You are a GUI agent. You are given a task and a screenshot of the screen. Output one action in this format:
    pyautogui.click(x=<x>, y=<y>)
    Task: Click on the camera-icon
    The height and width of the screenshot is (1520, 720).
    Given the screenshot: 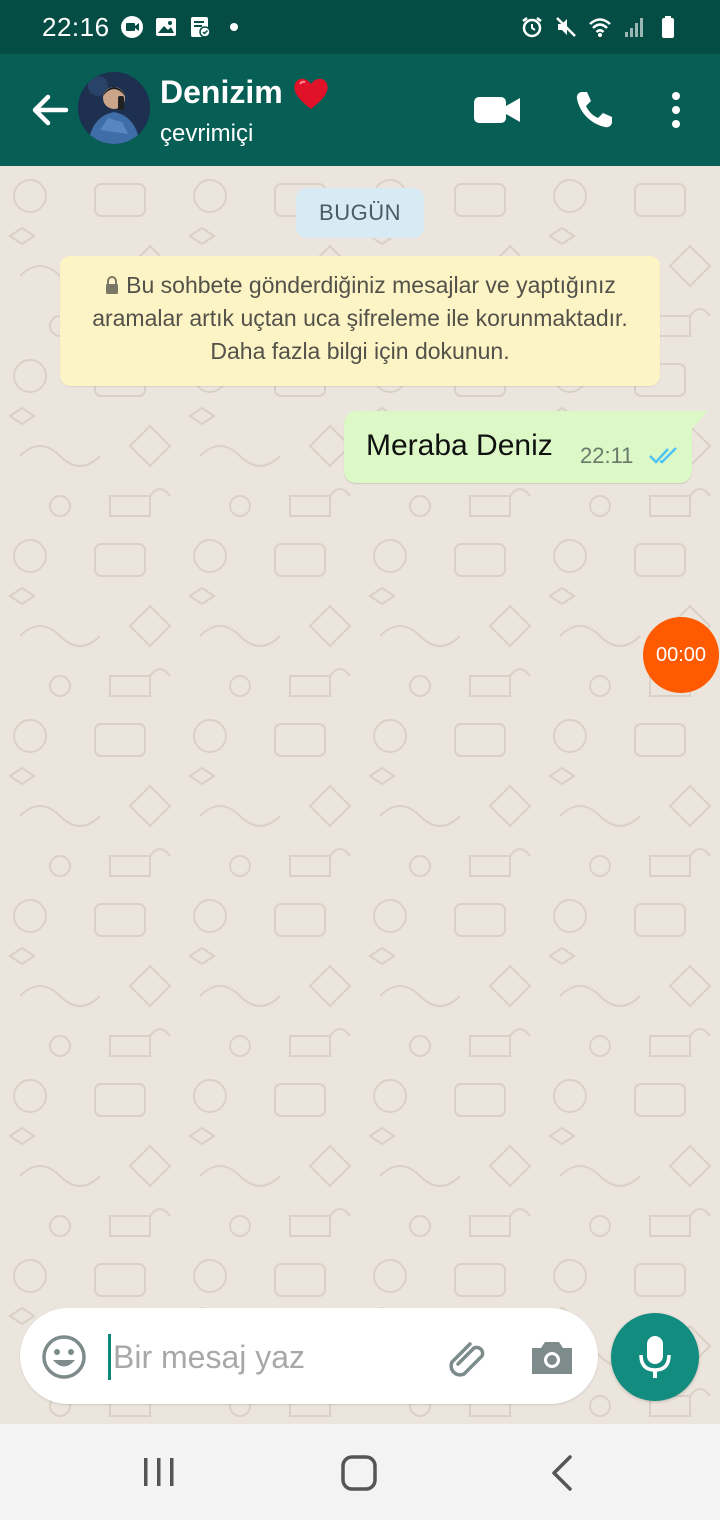 What is the action you would take?
    pyautogui.click(x=552, y=1358)
    